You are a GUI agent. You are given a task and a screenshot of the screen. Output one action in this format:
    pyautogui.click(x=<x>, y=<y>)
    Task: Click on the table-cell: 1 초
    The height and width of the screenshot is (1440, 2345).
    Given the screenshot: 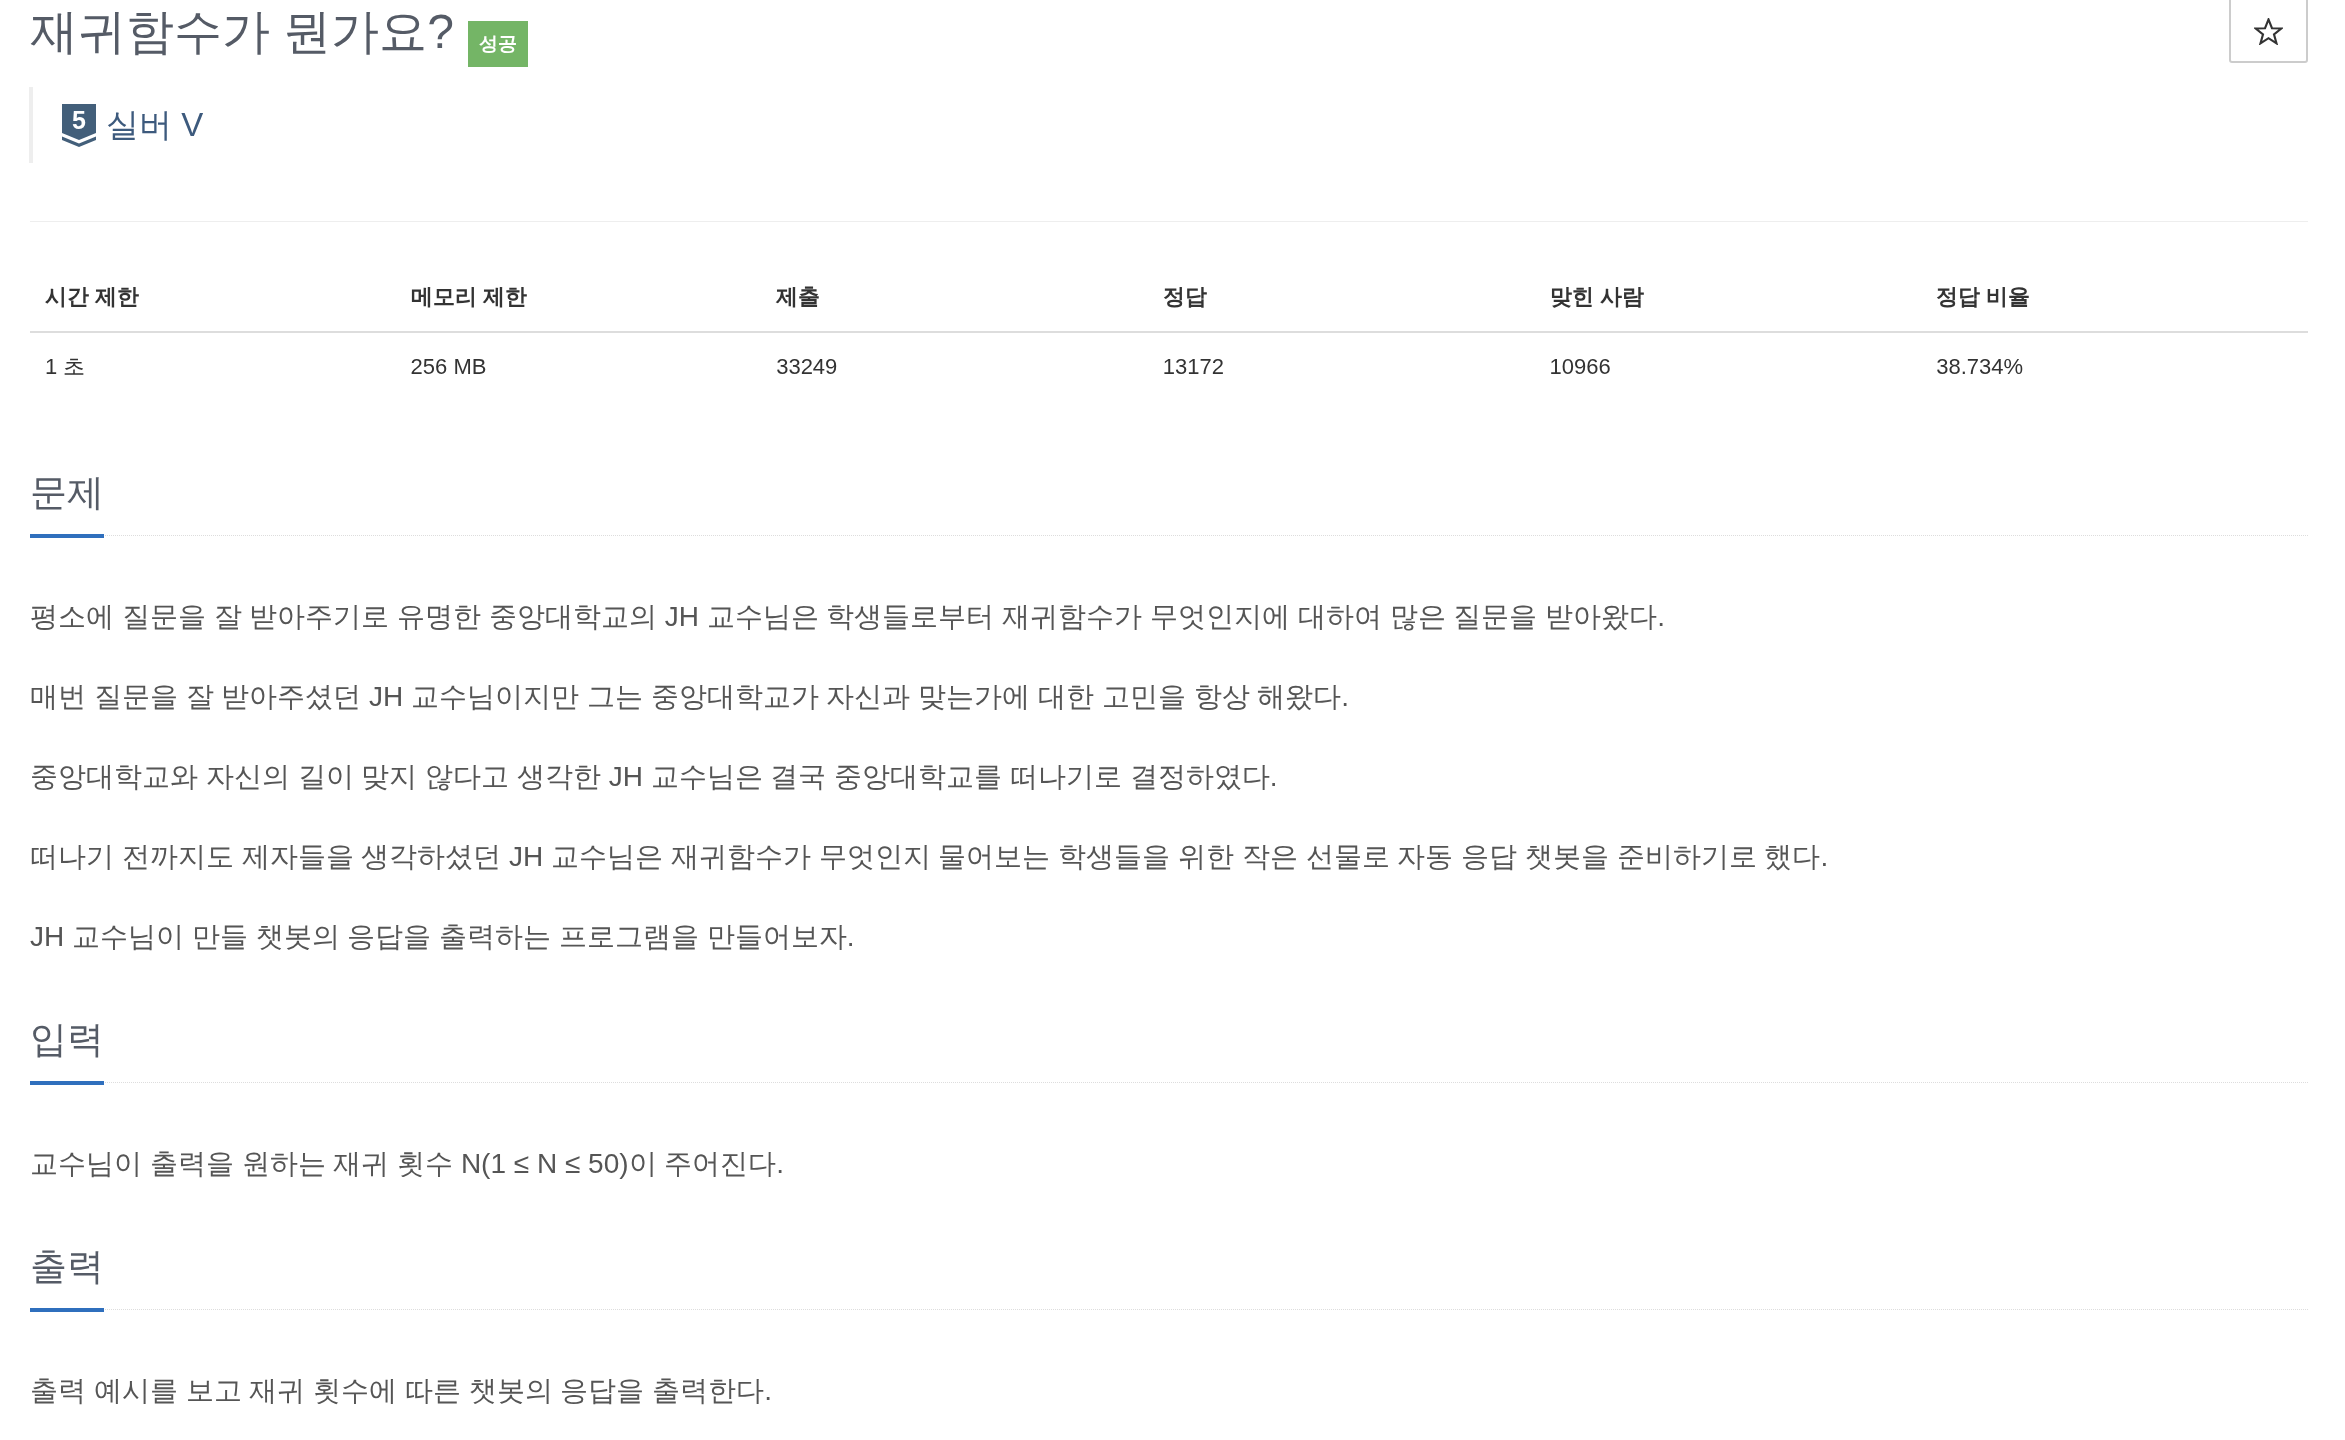 What is the action you would take?
    pyautogui.click(x=213, y=365)
    